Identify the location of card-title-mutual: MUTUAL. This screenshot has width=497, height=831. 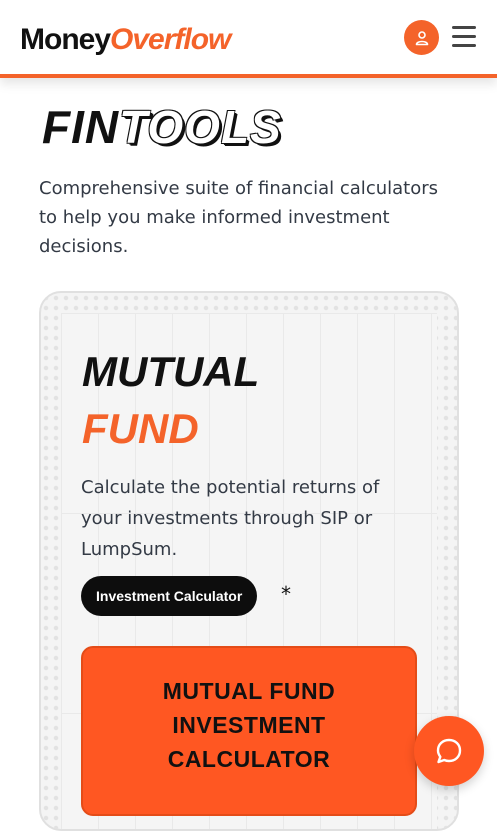
(171, 371).